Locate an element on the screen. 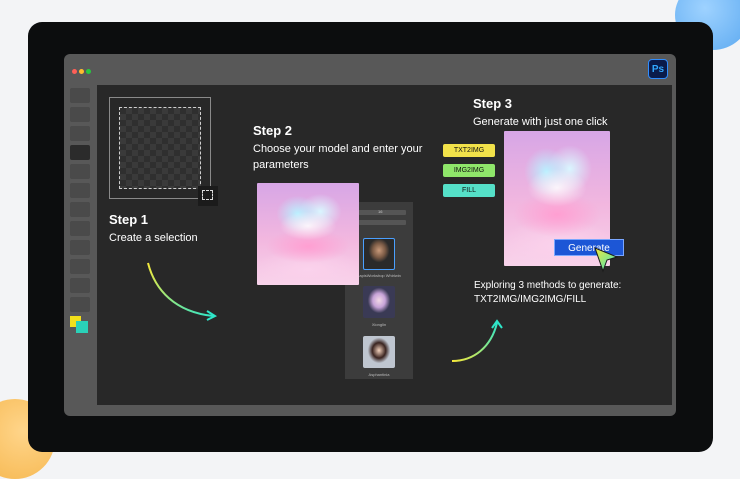 The image size is (740, 479). step2-description-line1: Choose your model and enter your is located at coordinates (338, 149).